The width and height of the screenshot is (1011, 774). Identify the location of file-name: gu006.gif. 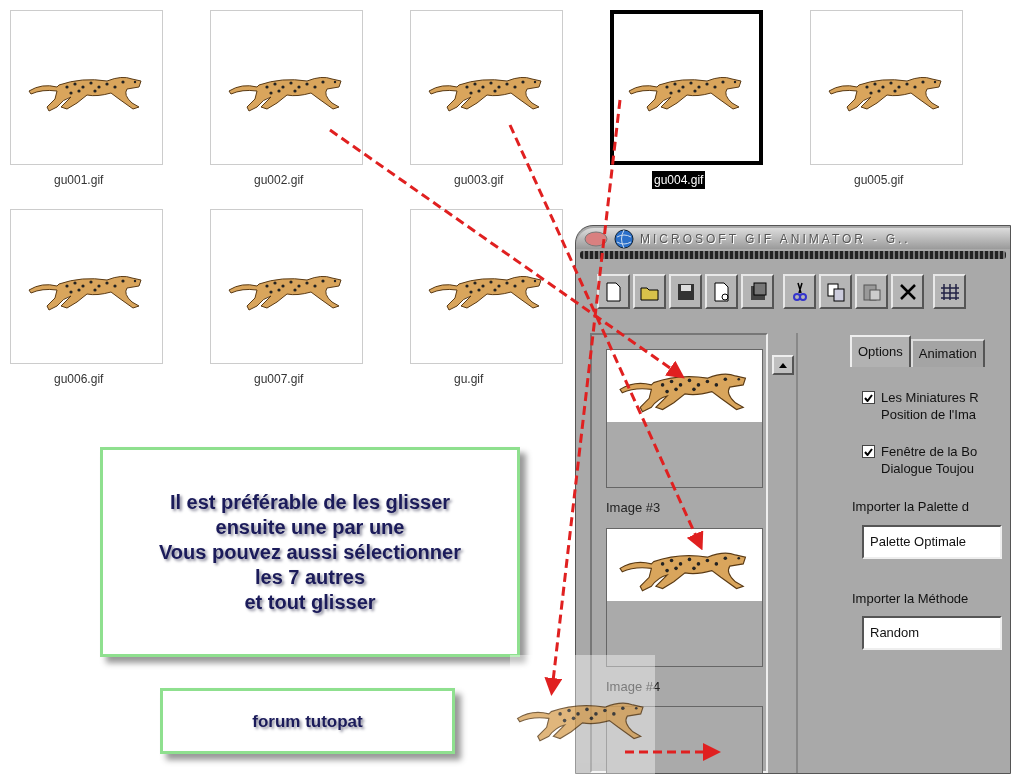
(79, 379).